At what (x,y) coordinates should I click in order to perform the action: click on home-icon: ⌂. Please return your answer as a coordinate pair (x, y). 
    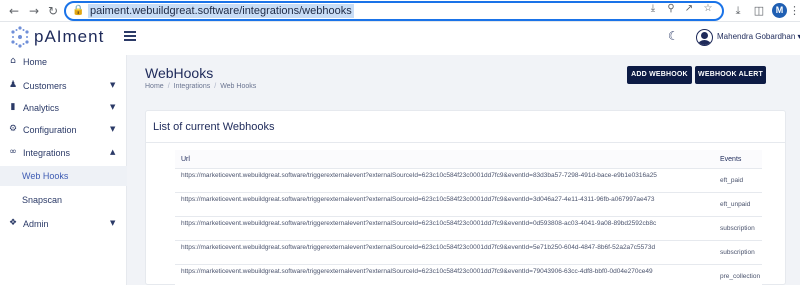
    Looking at the image, I should click on (13, 61).